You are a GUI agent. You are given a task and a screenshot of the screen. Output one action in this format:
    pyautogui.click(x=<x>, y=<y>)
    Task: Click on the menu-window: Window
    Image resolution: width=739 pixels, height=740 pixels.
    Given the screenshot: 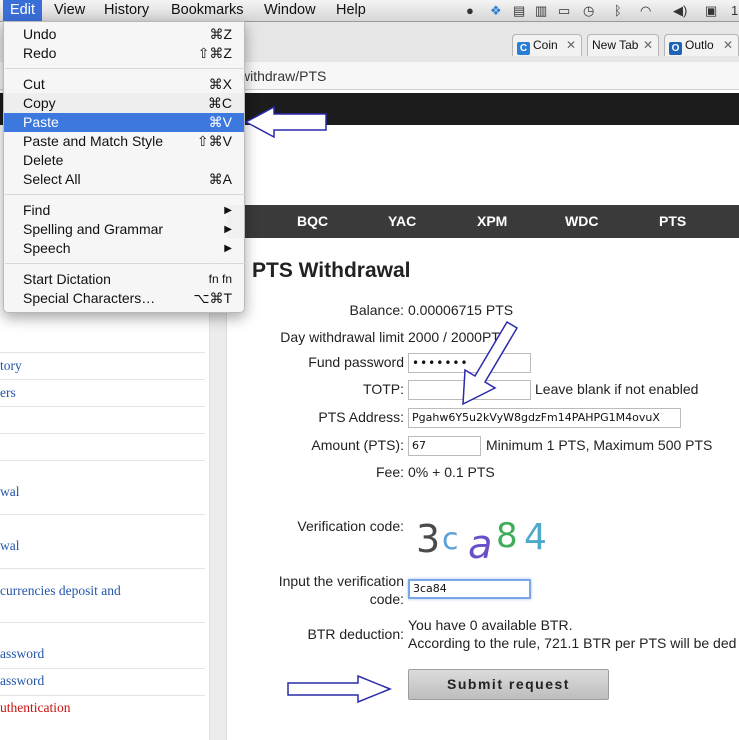 What is the action you would take?
    pyautogui.click(x=290, y=10)
    